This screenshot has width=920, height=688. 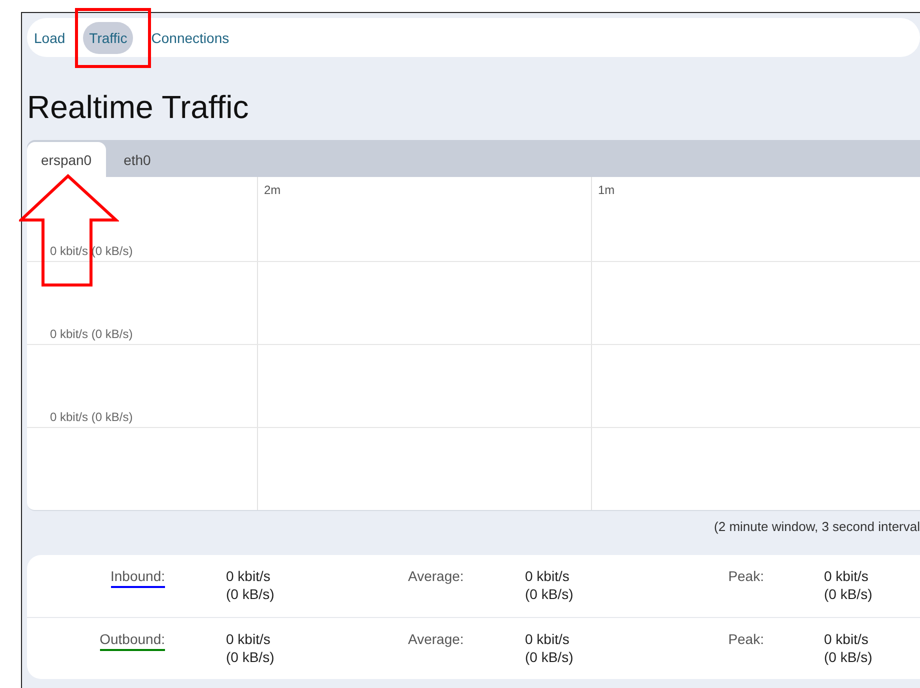 What do you see at coordinates (272, 190) in the screenshot?
I see `time-label: 2m` at bounding box center [272, 190].